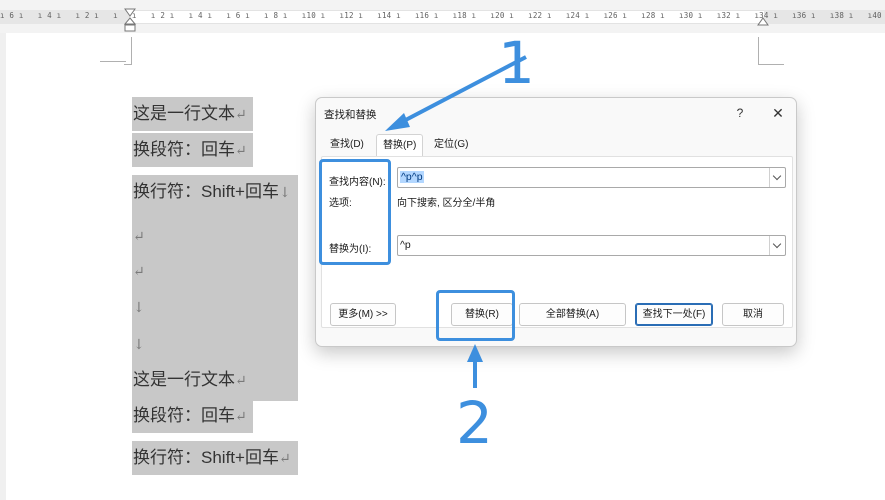 The height and width of the screenshot is (500, 885). What do you see at coordinates (446, 203) in the screenshot?
I see `options-value: 向下搜索, 区分全/半角` at bounding box center [446, 203].